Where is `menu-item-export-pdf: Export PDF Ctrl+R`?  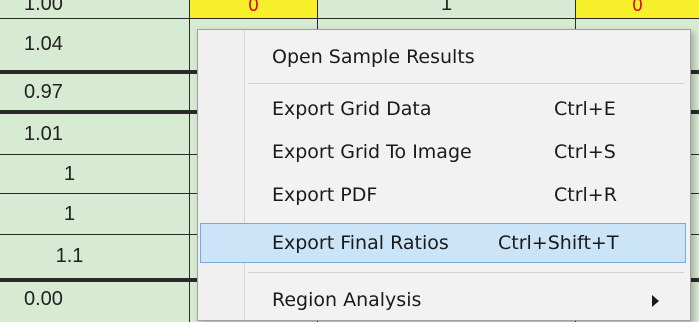 menu-item-export-pdf: Export PDF Ctrl+R is located at coordinates (443, 195).